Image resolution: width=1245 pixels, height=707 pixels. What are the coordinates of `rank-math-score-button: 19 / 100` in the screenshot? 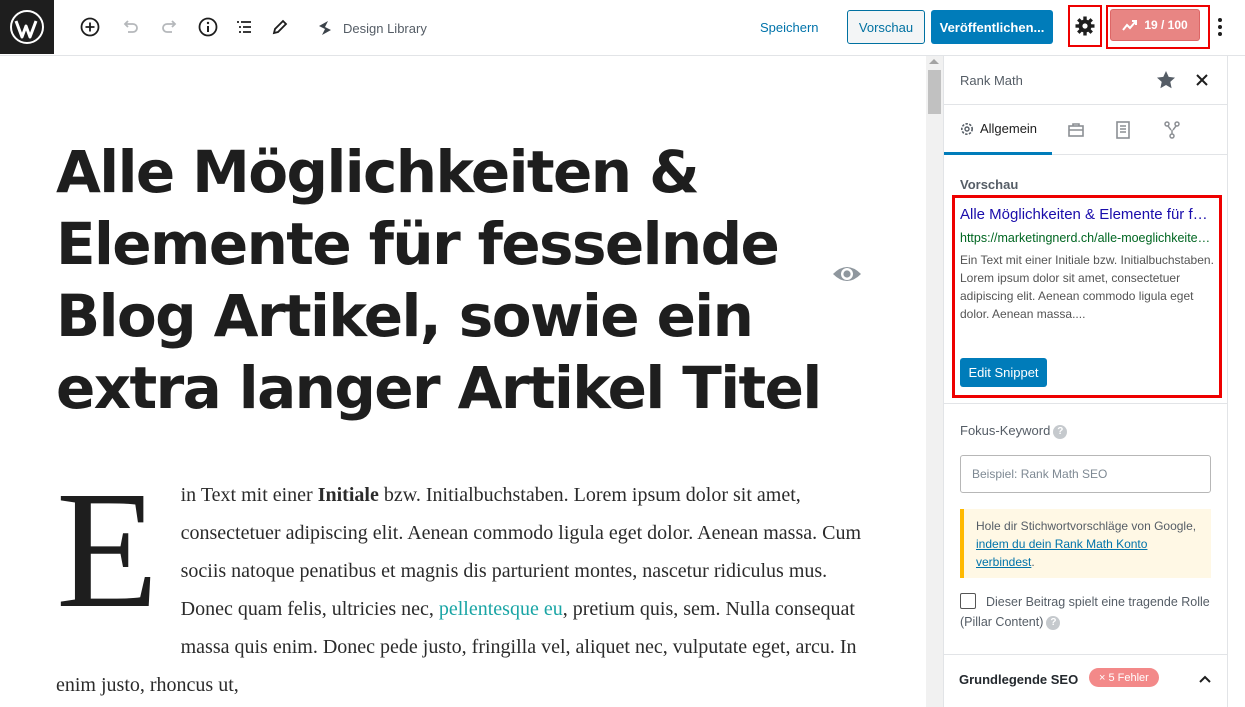 It's located at (1155, 25).